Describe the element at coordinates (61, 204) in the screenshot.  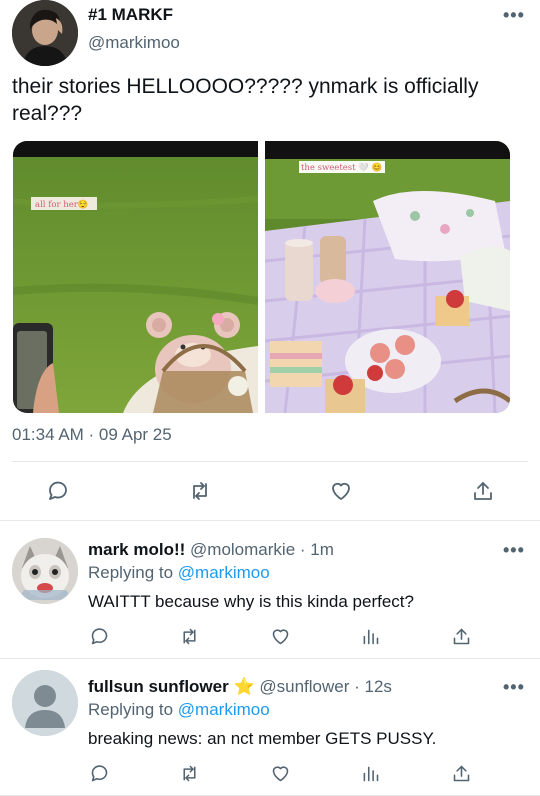
I see `image-left-caption: all for her😌` at that location.